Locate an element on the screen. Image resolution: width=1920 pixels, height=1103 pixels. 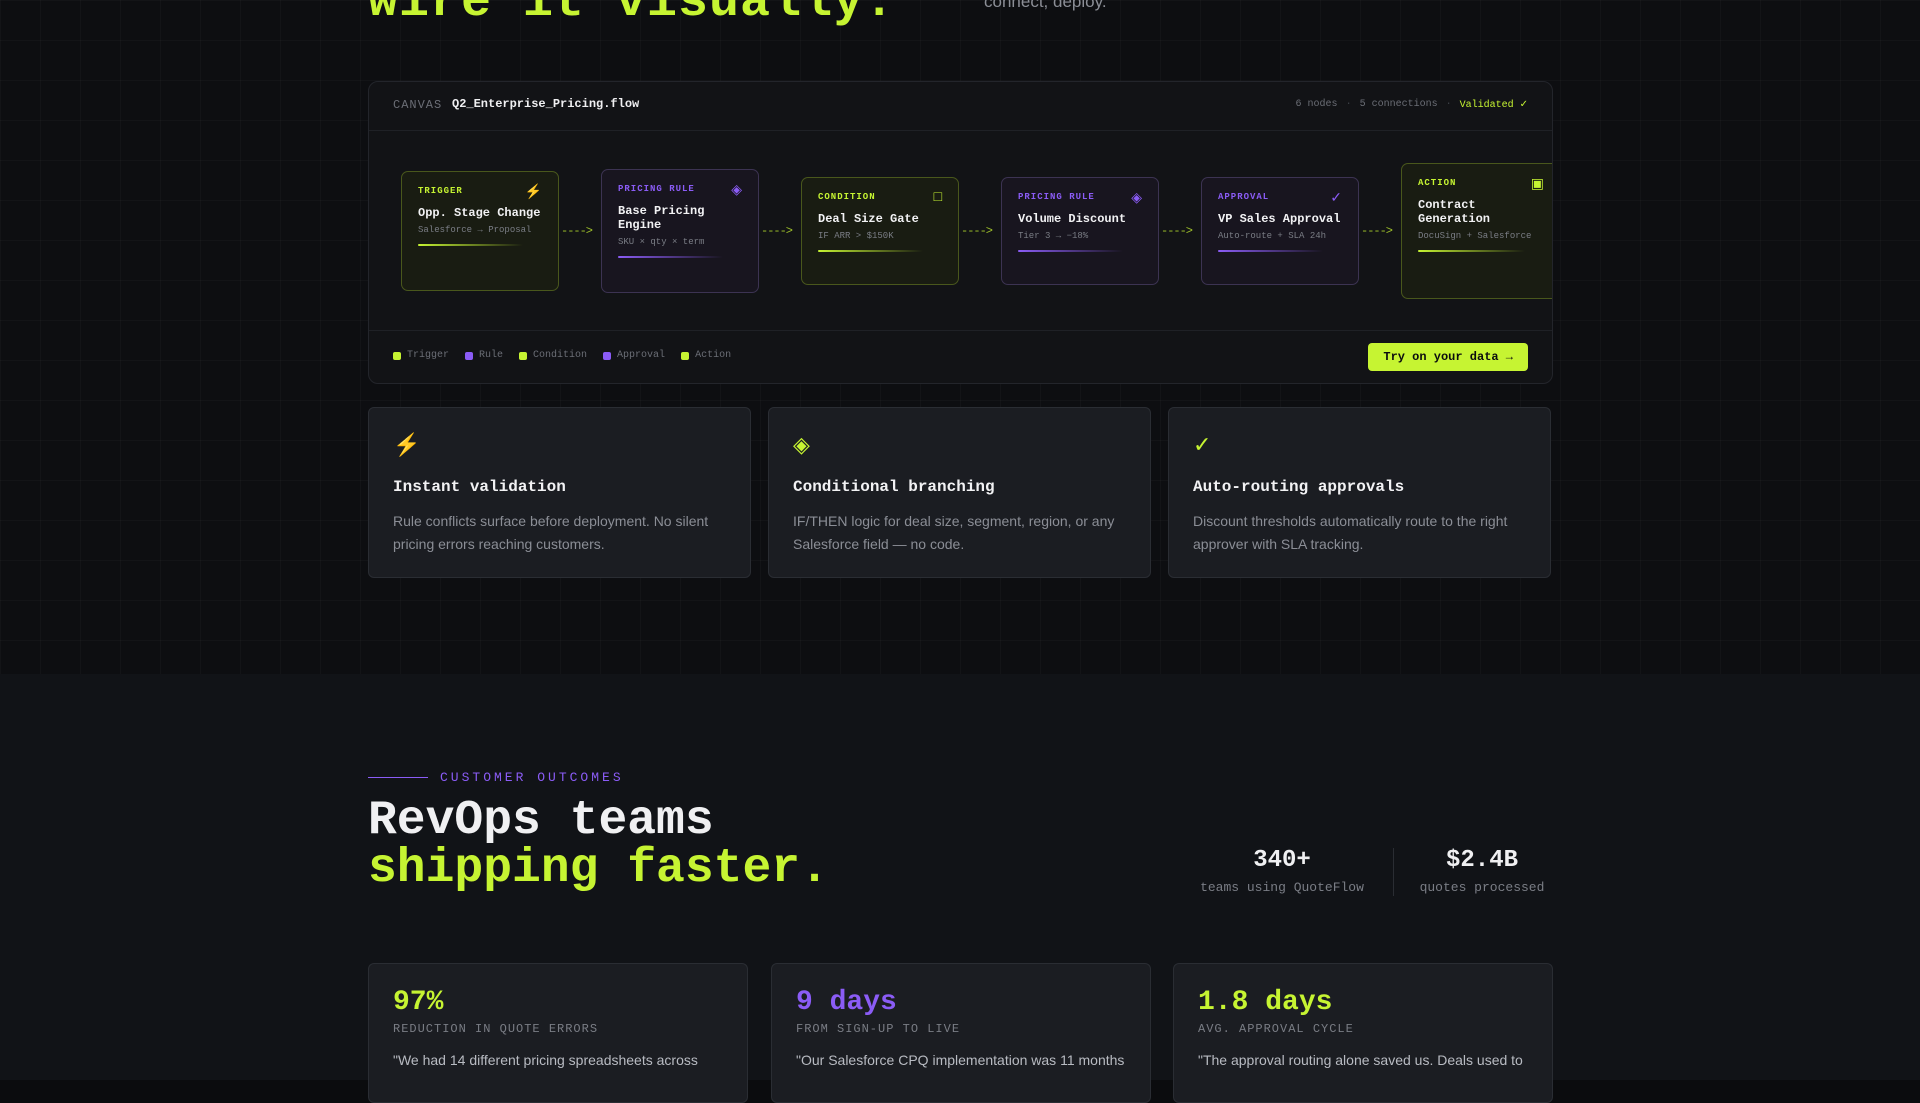
section-eyebrow: CUSTOMER OUTCOMES is located at coordinates (532, 777).